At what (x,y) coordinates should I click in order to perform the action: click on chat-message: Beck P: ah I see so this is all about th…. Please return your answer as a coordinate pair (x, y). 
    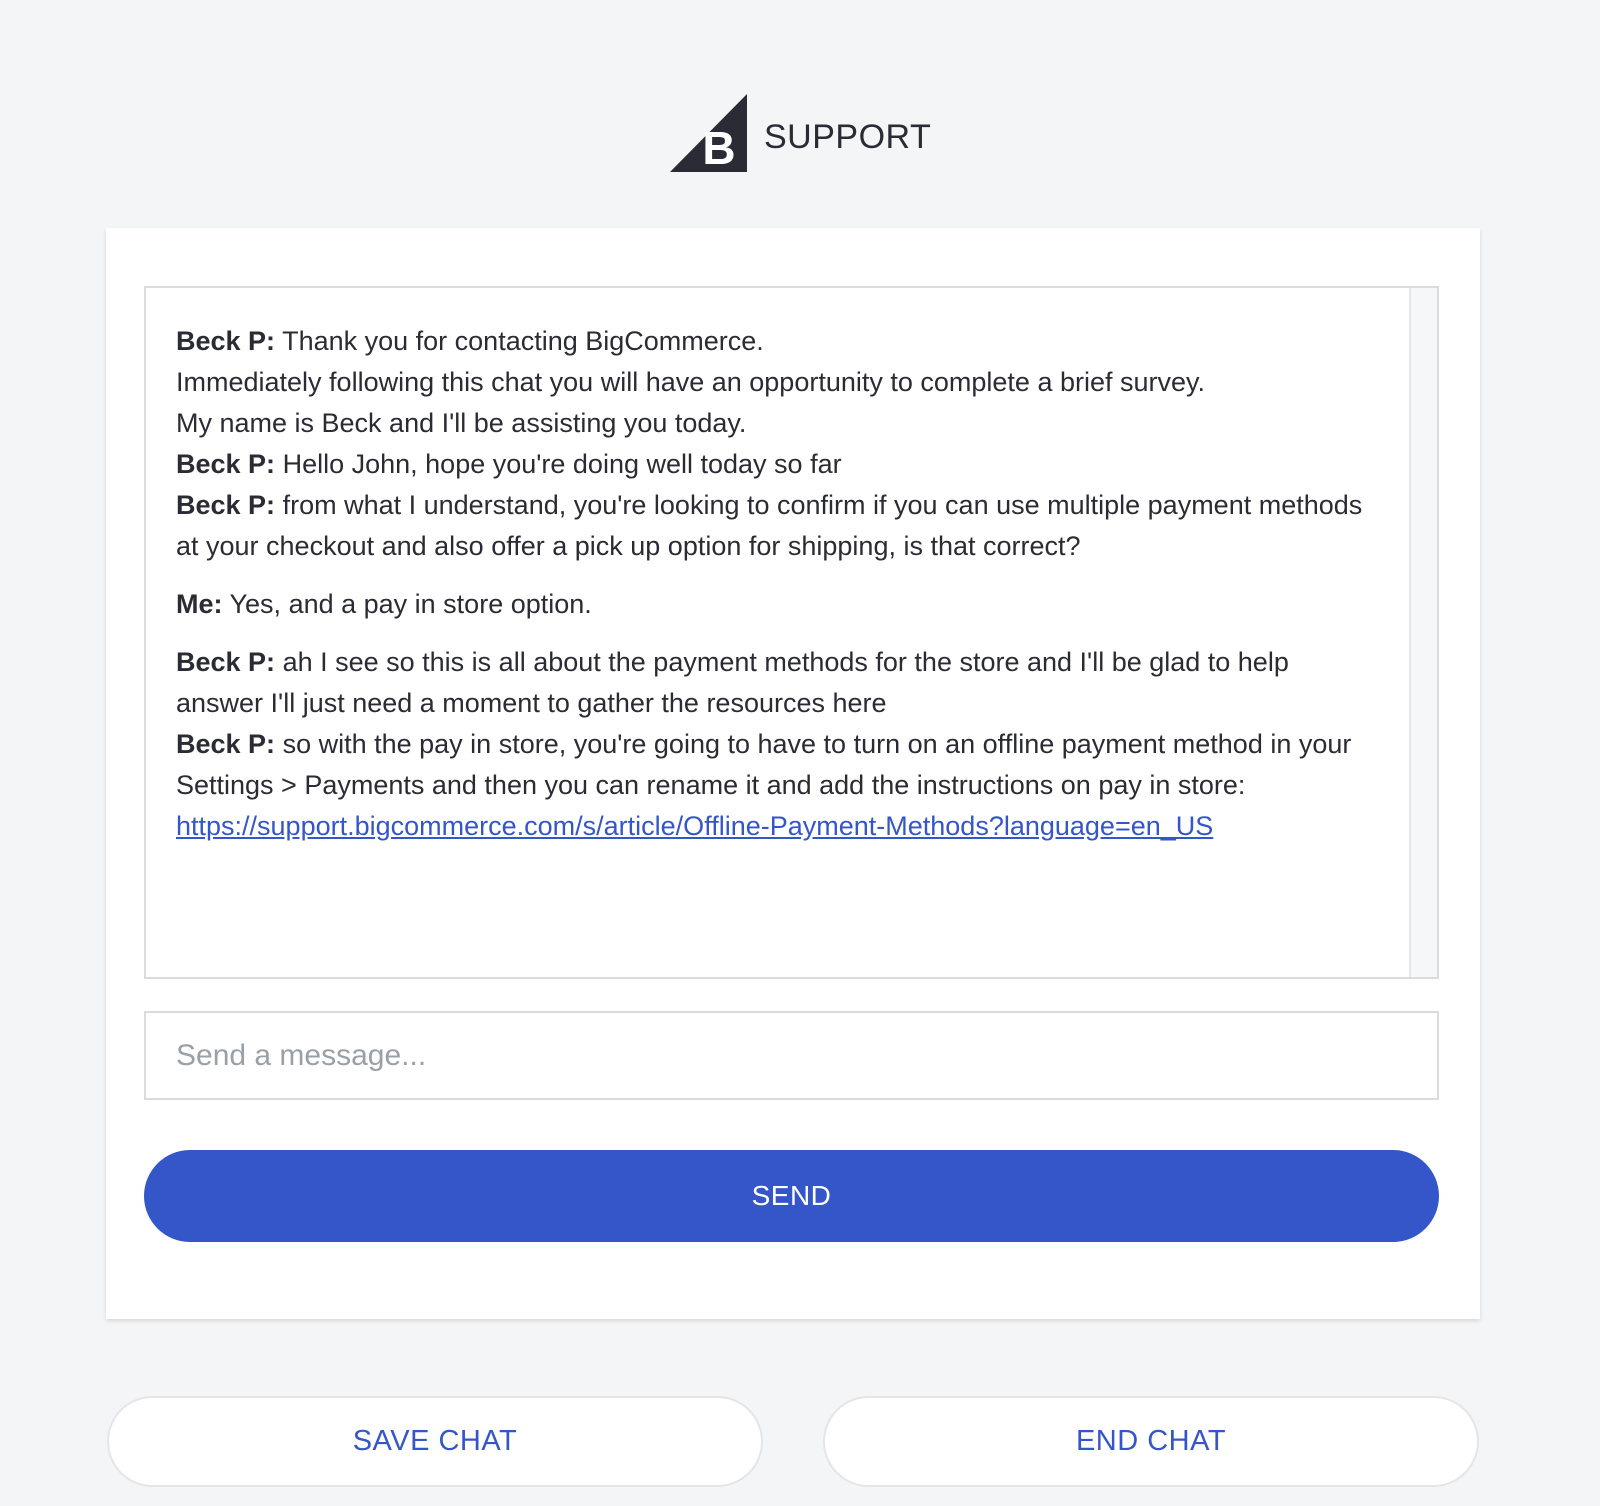
    Looking at the image, I should click on (778, 683).